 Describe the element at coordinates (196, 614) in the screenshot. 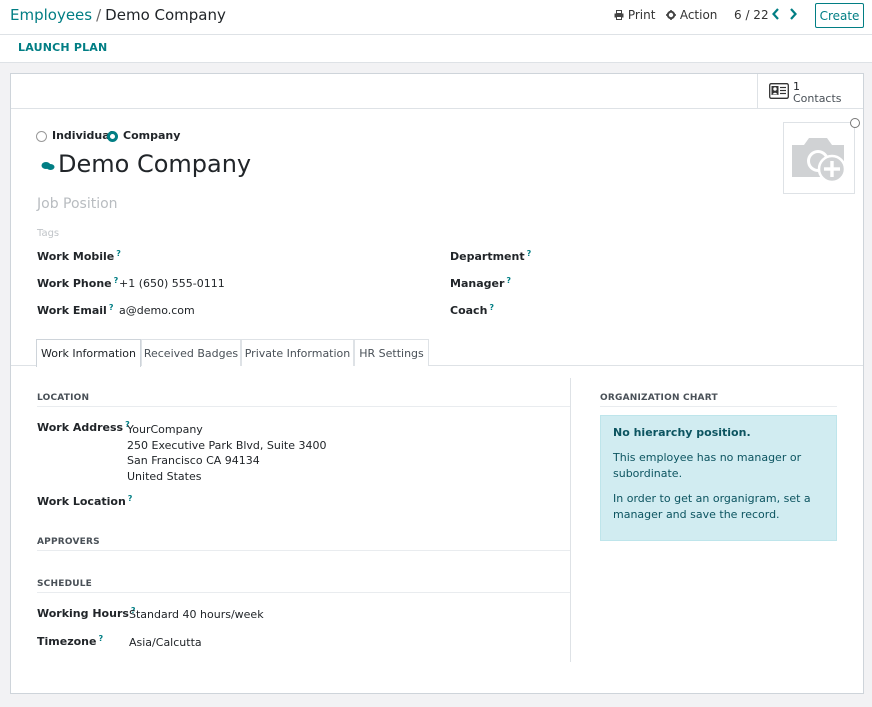

I see `working-hours-input: Standard 40 hours/week` at that location.